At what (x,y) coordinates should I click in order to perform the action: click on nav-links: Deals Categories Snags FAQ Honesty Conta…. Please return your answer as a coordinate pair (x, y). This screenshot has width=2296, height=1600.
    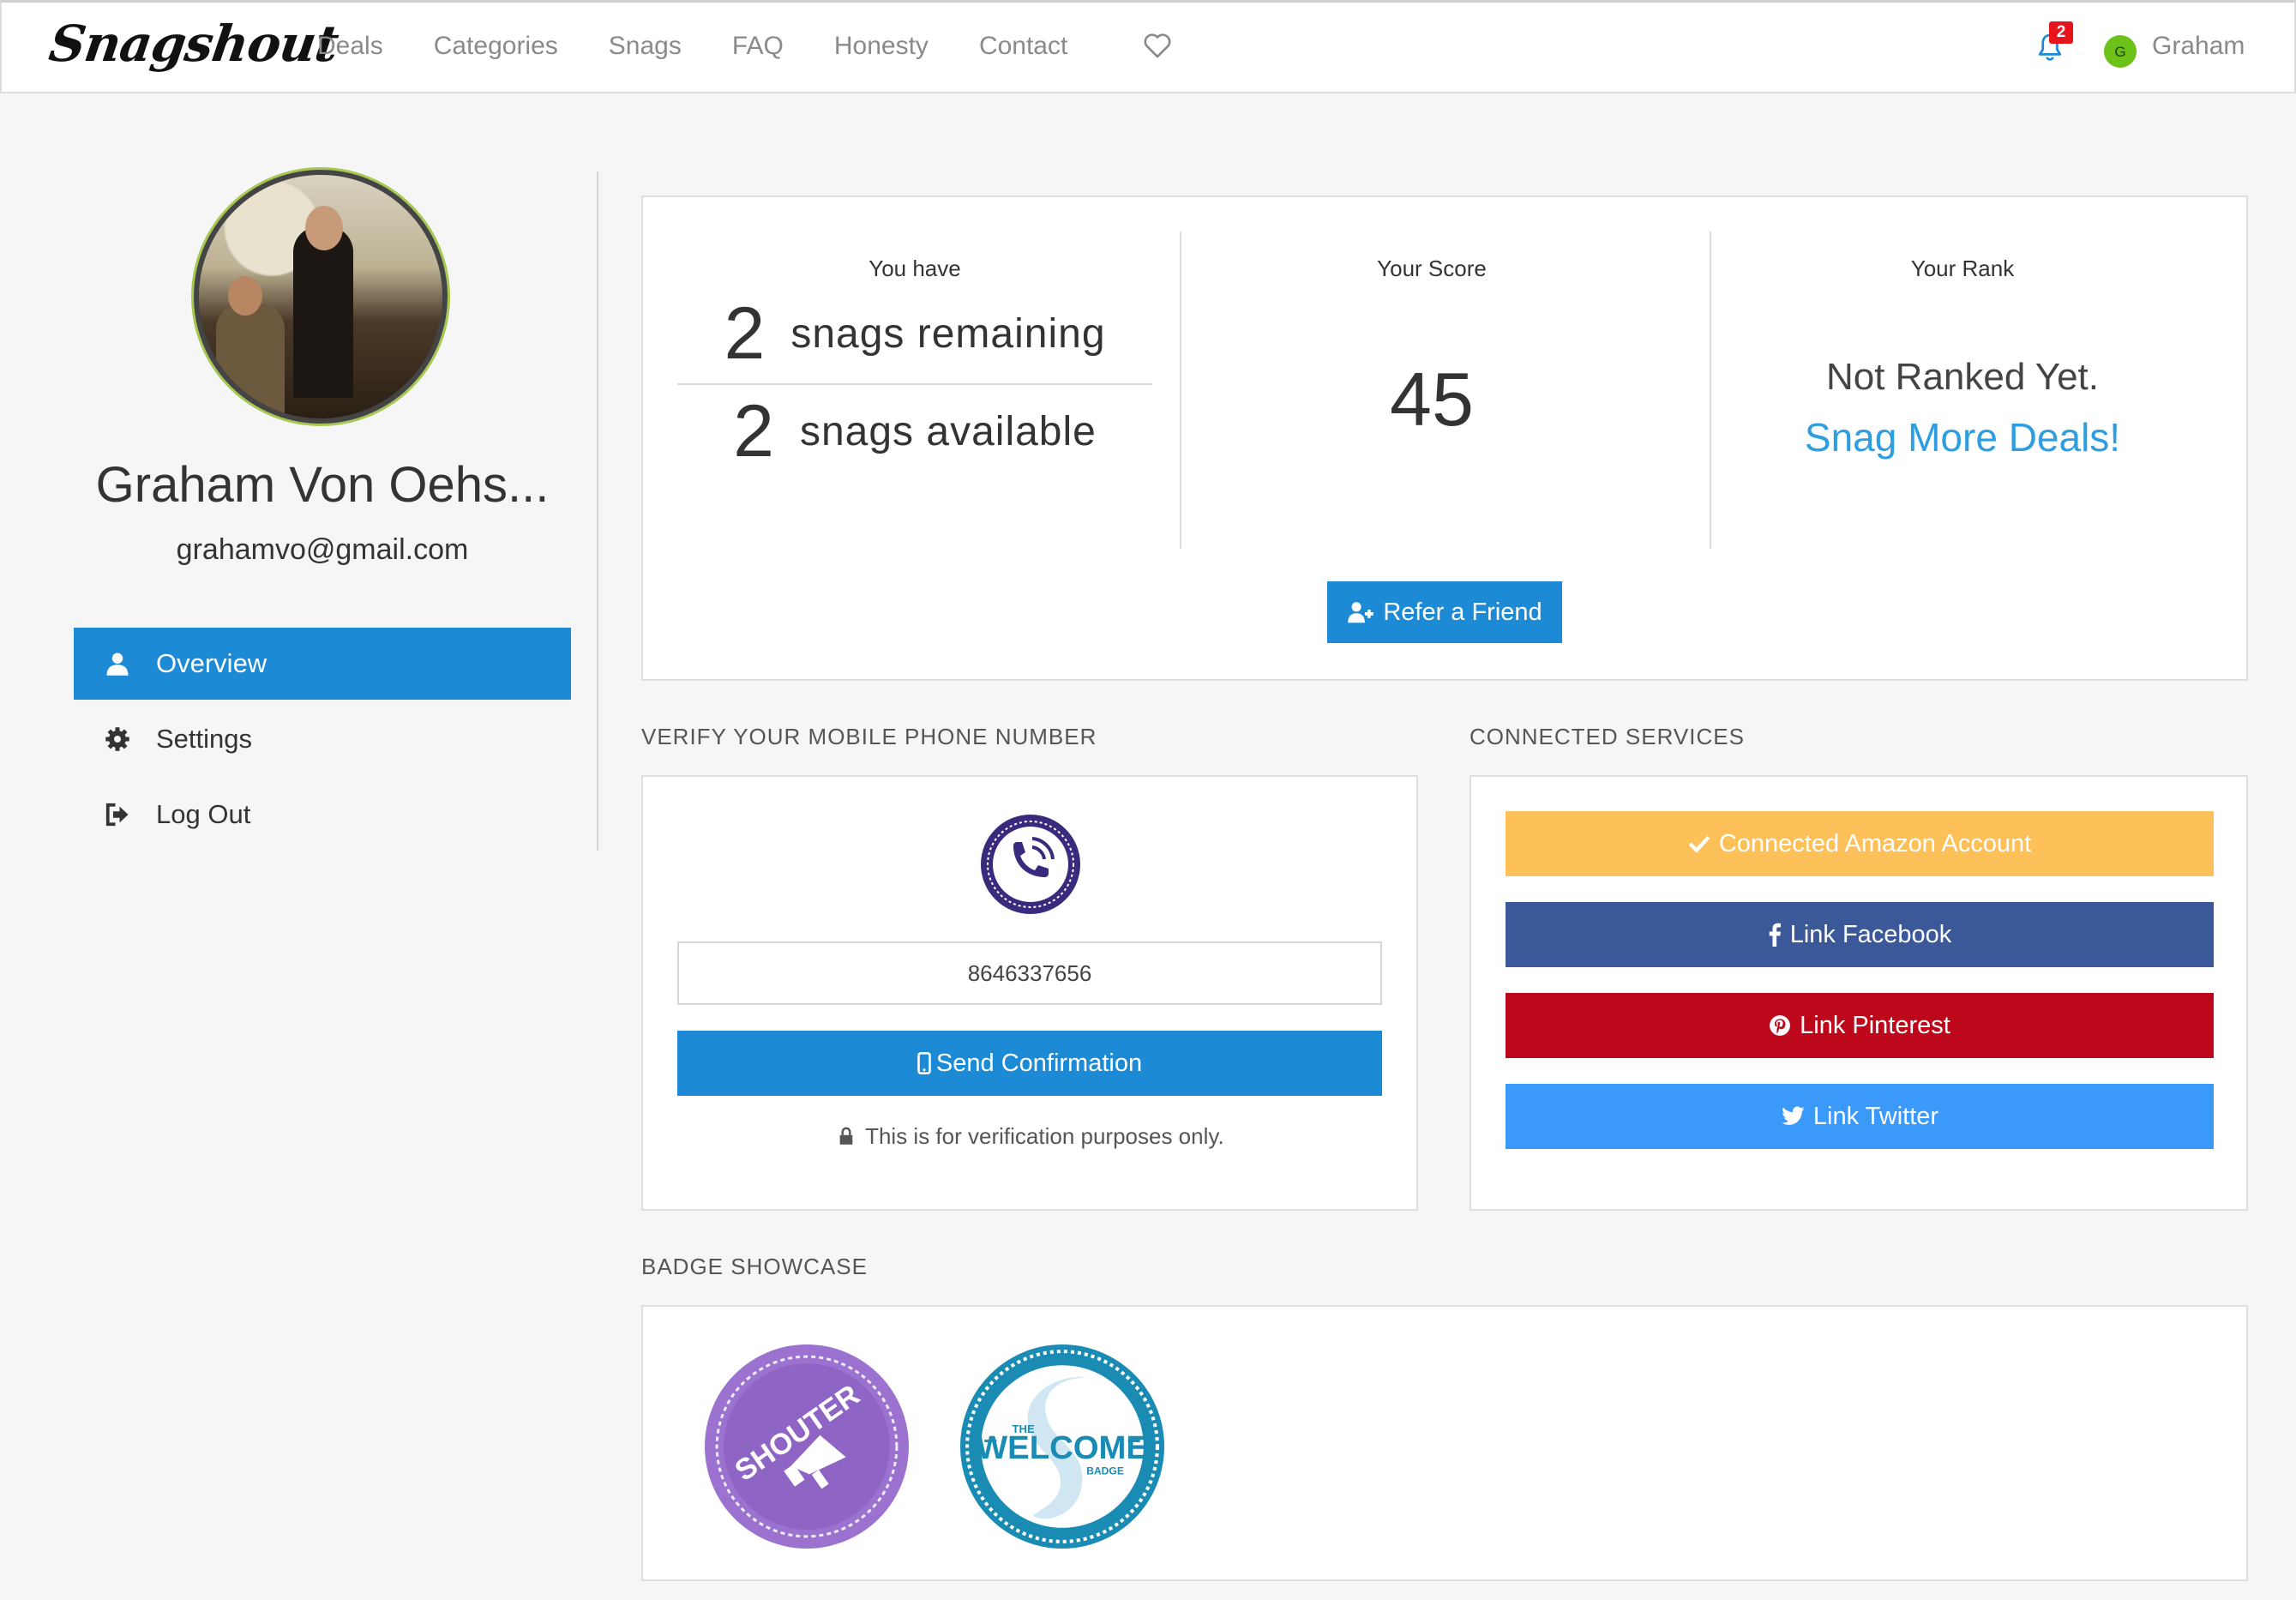
    Looking at the image, I should click on (717, 47).